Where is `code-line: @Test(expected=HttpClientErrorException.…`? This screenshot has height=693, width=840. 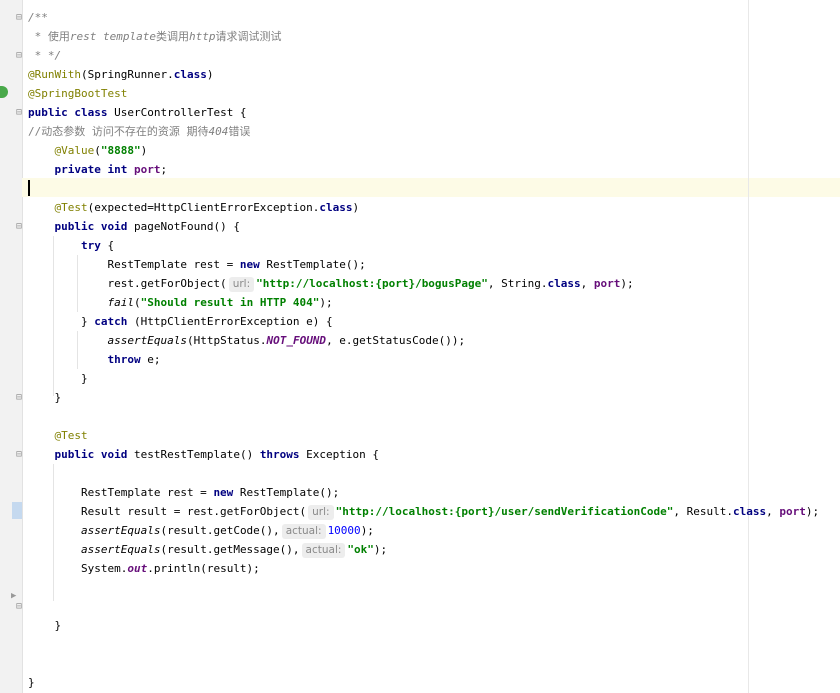 code-line: @Test(expected=HttpClientErrorException.… is located at coordinates (194, 207).